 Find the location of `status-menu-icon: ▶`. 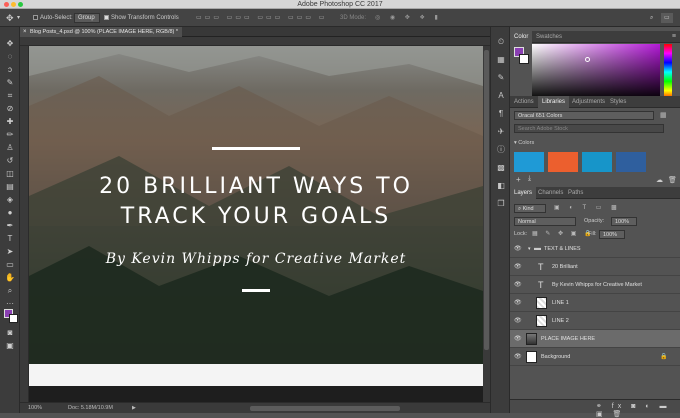

status-menu-icon: ▶ is located at coordinates (134, 408).